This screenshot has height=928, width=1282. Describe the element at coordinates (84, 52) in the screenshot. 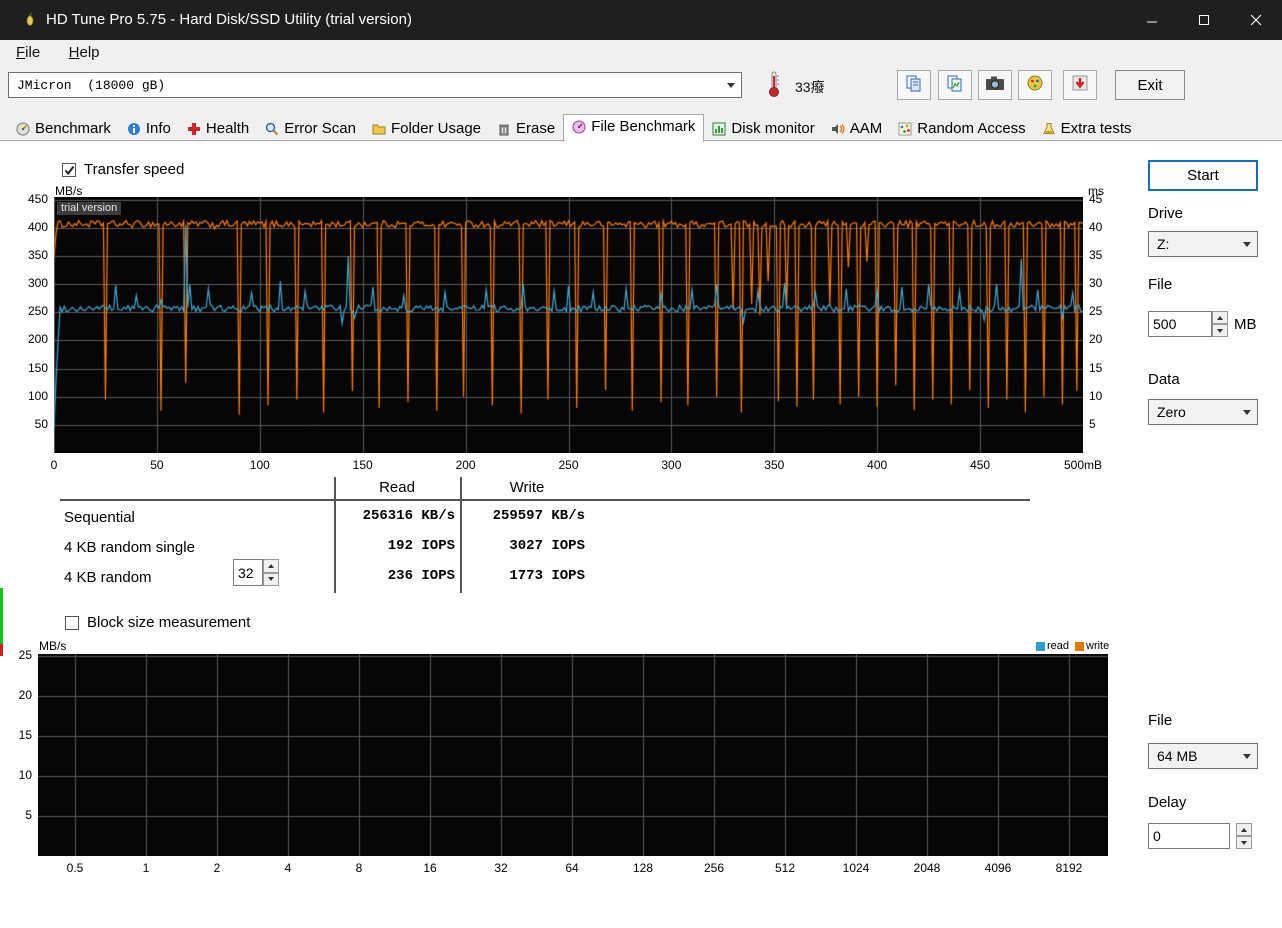

I see `menu-help: Help` at that location.